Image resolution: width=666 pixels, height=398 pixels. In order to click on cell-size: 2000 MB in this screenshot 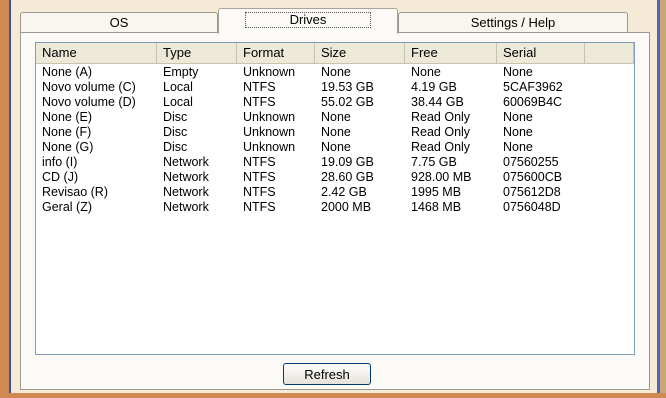, I will do `click(346, 207)`.